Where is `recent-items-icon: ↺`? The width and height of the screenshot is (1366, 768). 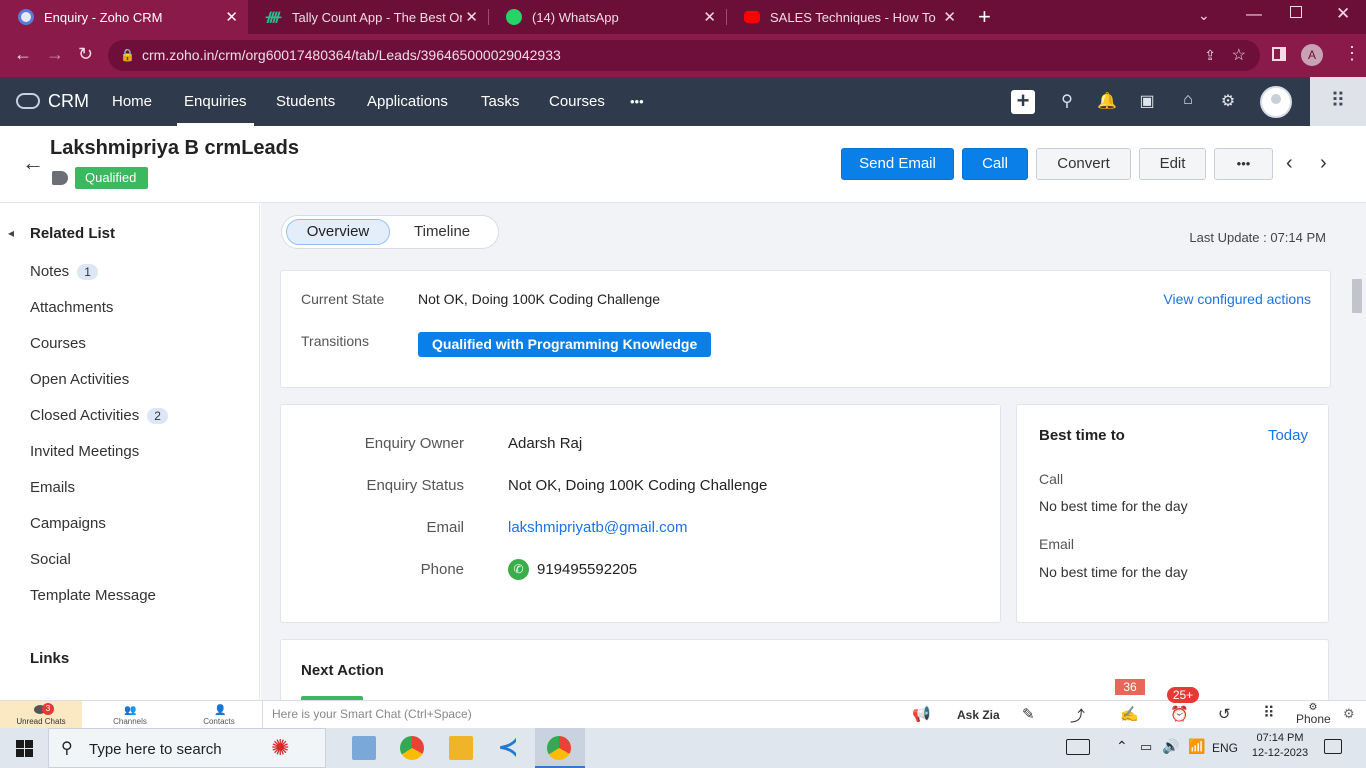
recent-items-icon: ↺ is located at coordinates (1224, 714).